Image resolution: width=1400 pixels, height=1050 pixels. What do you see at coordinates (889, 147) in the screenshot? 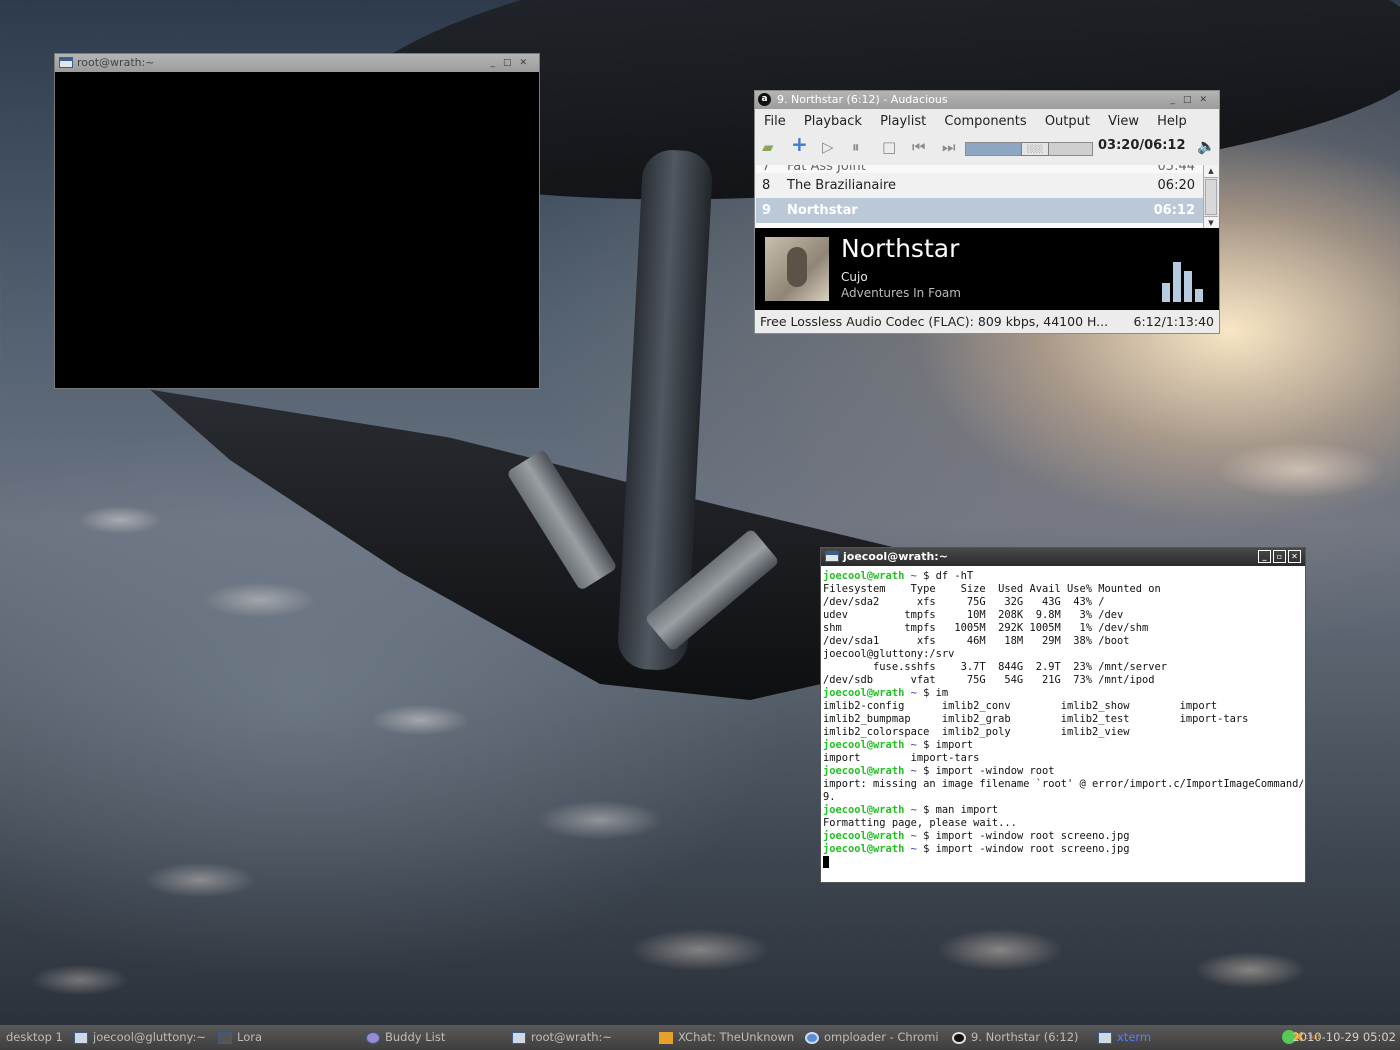
I see `stop-icon: □` at bounding box center [889, 147].